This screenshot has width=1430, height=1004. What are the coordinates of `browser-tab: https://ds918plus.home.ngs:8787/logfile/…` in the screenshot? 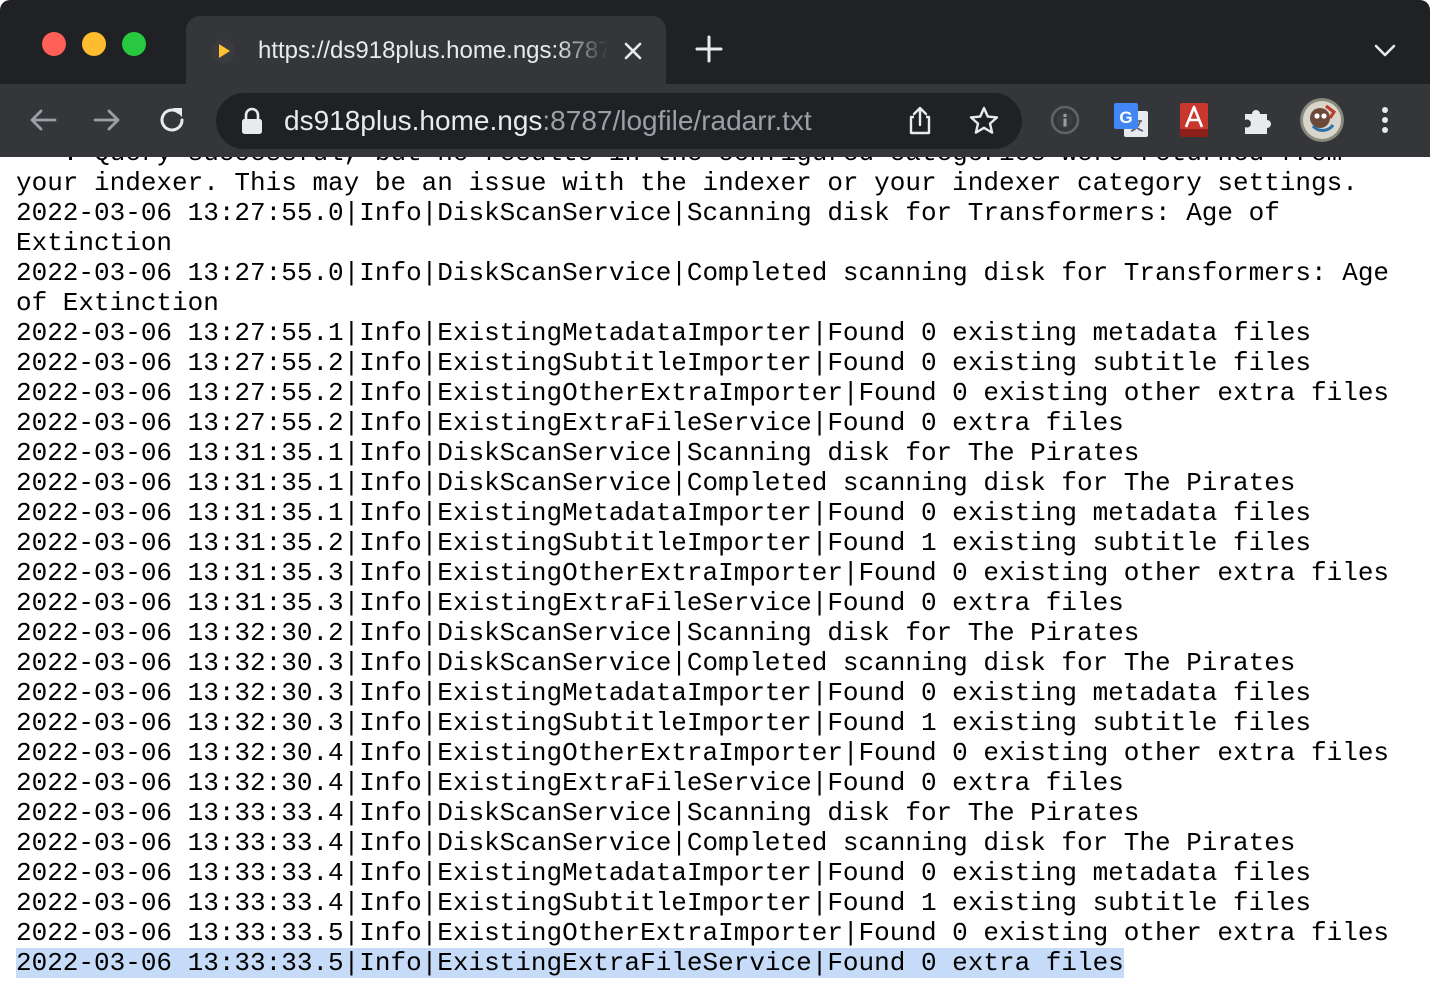 It's located at (426, 50).